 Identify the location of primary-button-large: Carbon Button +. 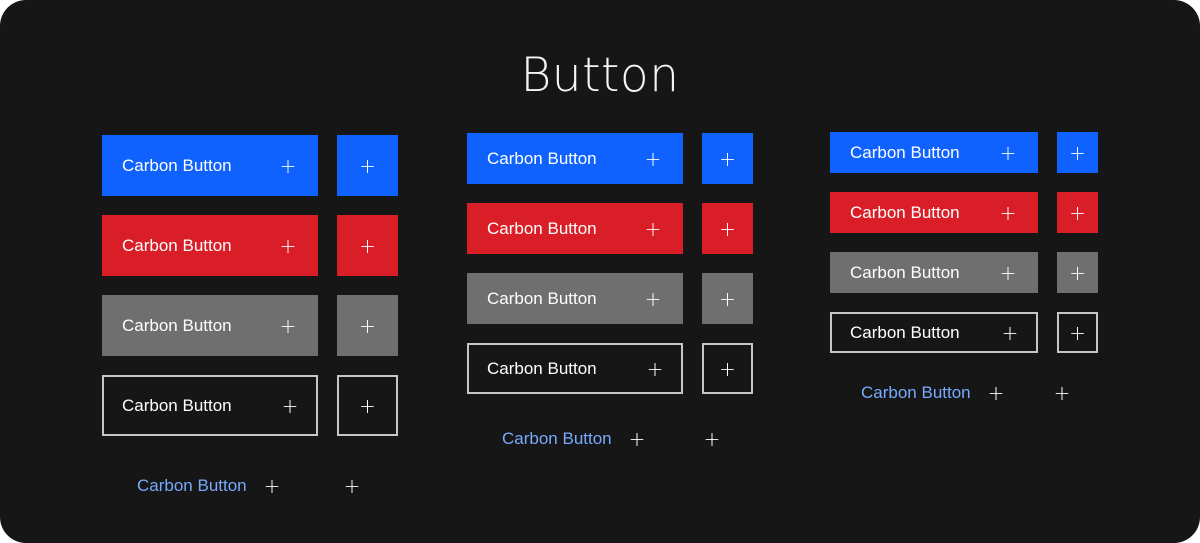
(210, 165).